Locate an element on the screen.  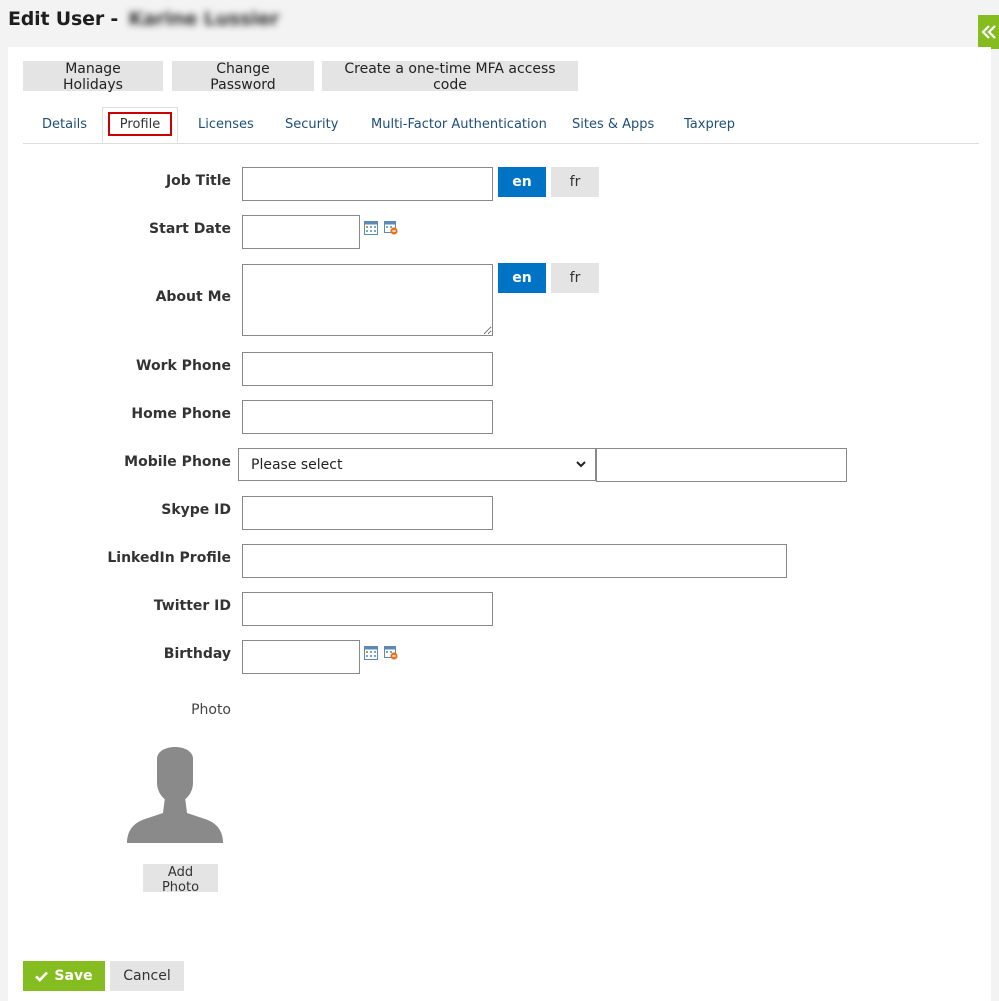
start-date-label: Start Date is located at coordinates (190, 229).